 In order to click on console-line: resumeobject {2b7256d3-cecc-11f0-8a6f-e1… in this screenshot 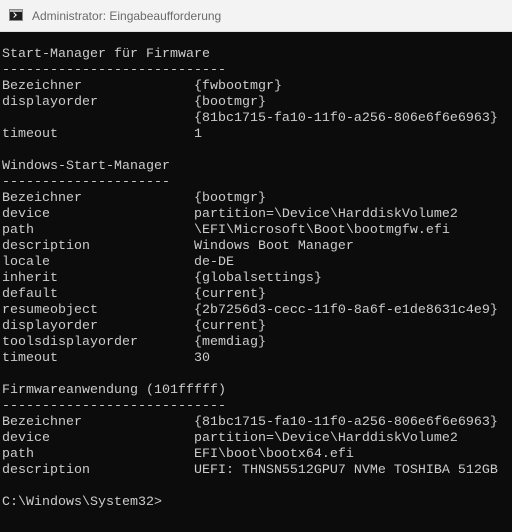, I will do `click(250, 310)`.